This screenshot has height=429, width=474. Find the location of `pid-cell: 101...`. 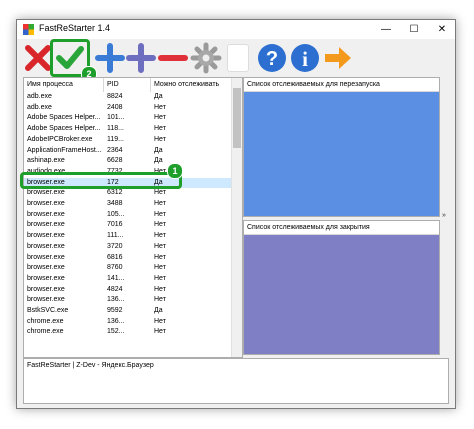

pid-cell: 101... is located at coordinates (116, 118).